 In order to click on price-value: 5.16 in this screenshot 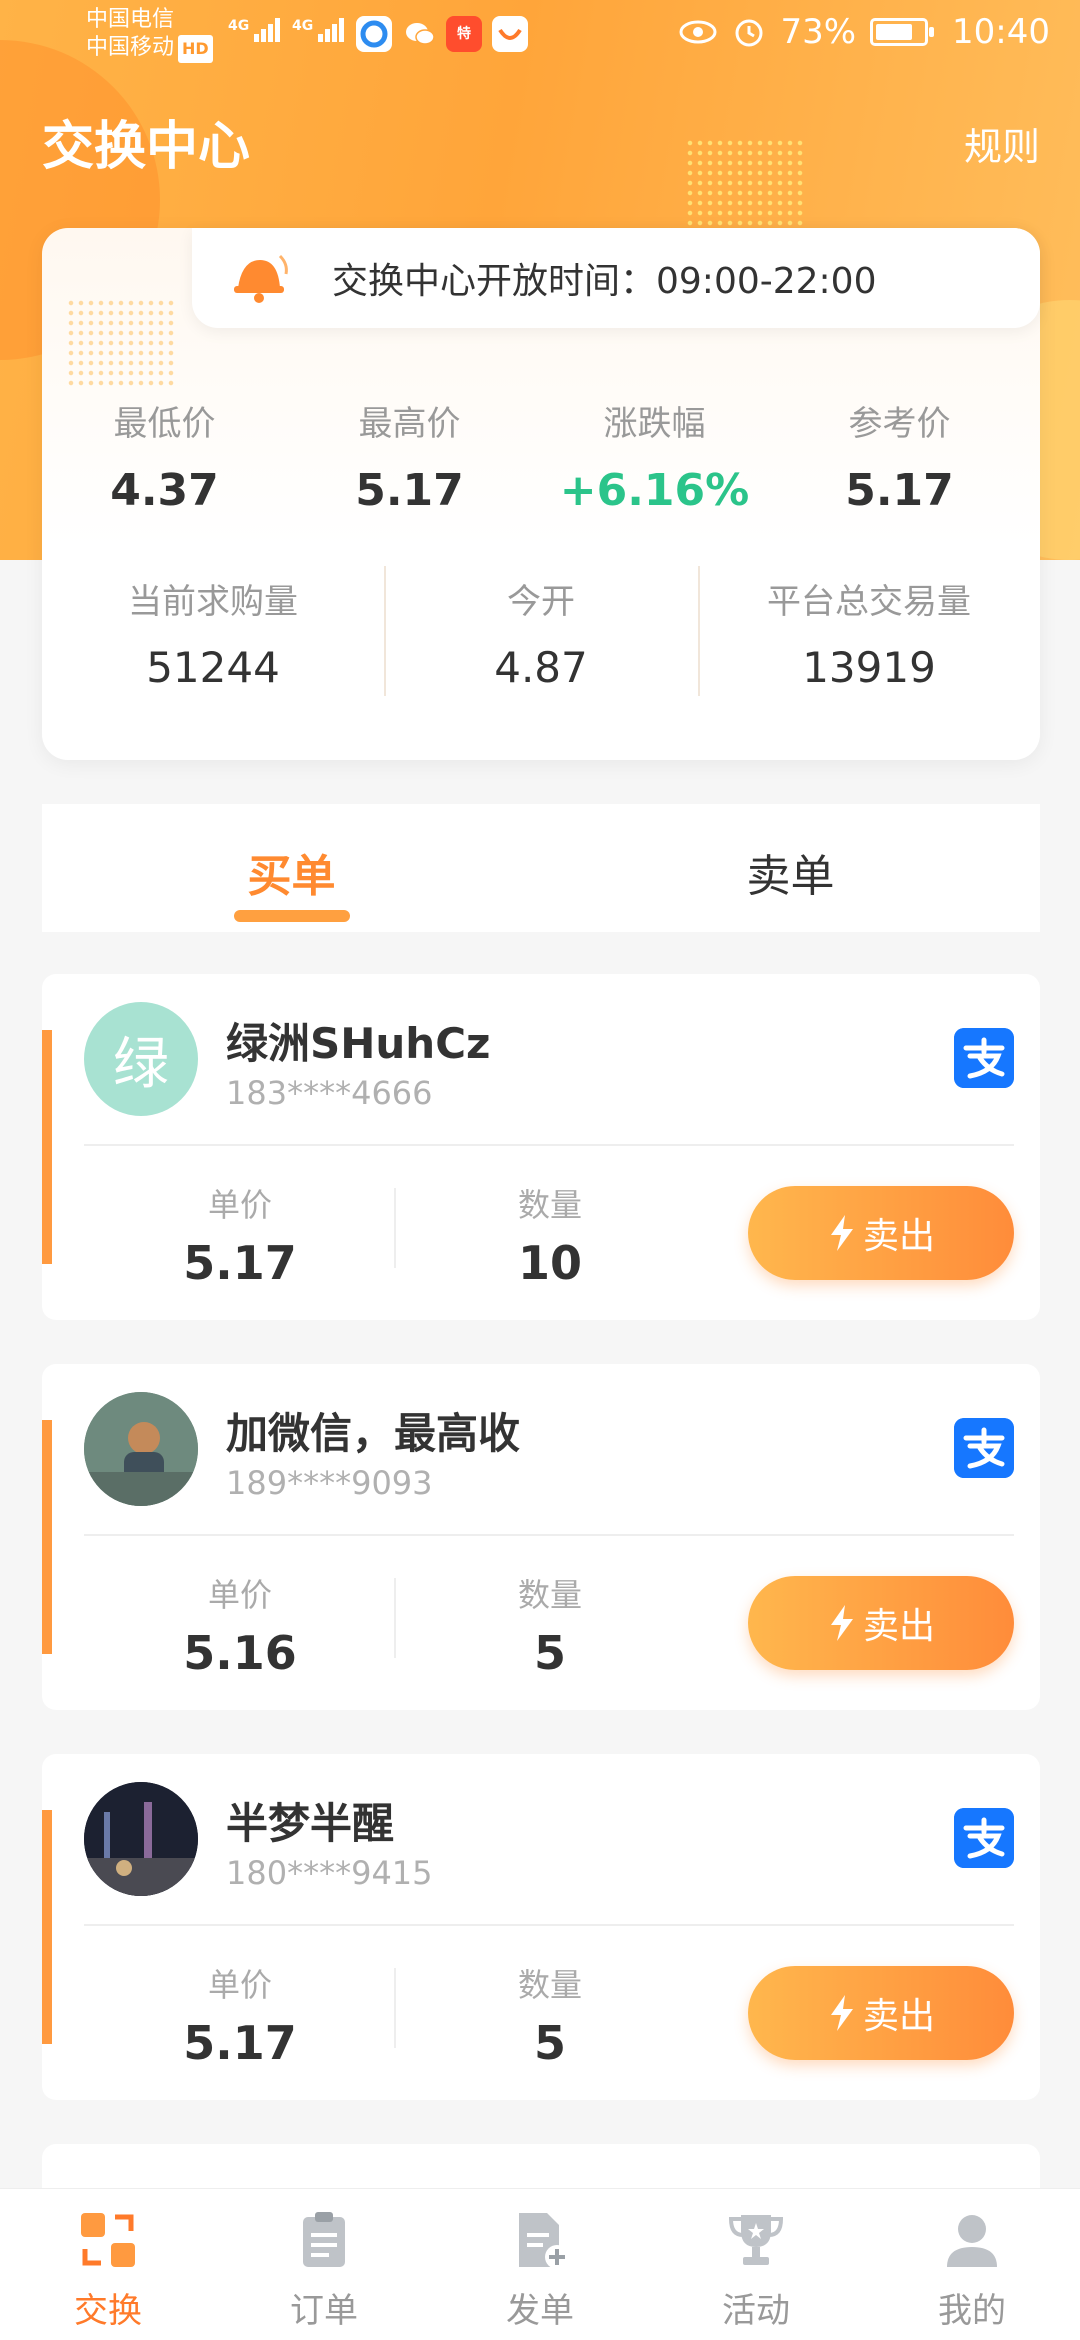, I will do `click(240, 1653)`.